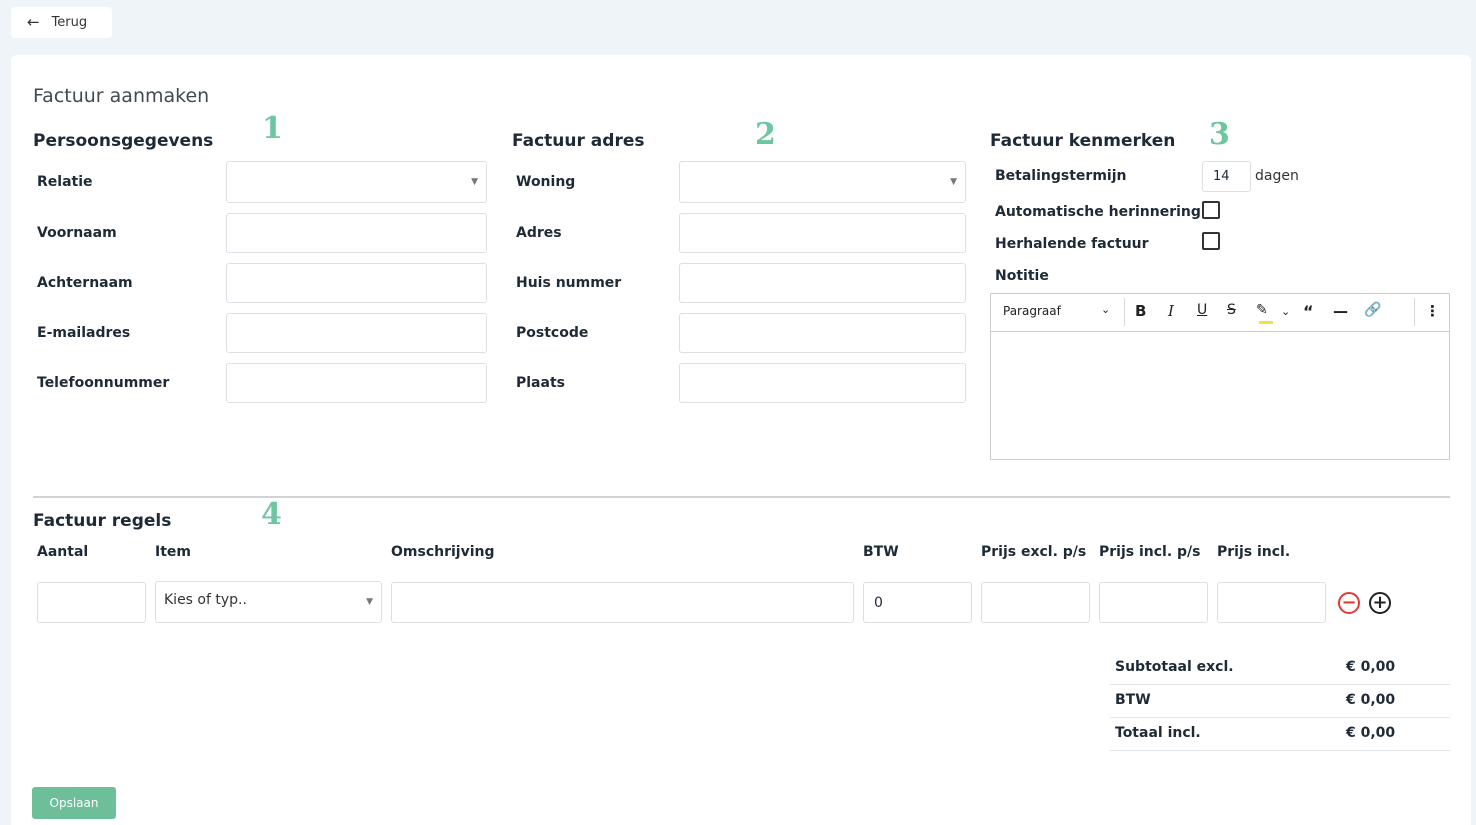  I want to click on note-editor: Paragraaf ⌄ B I U S ✎ ⌄ “ — 🔗 ⋮, so click(1220, 376).